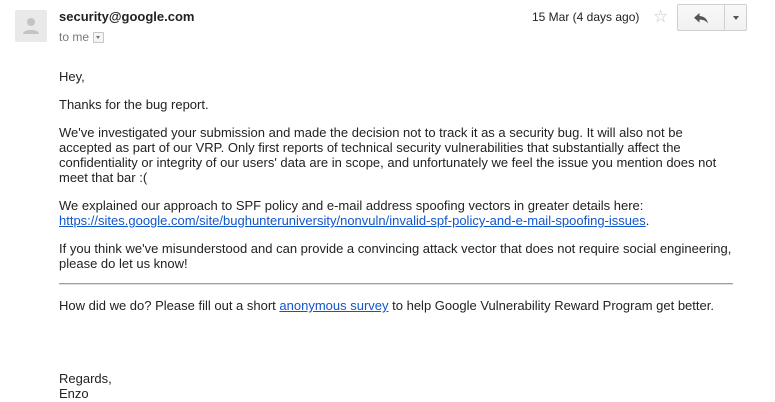 The image size is (775, 402). I want to click on explanation-end: ., so click(647, 220).